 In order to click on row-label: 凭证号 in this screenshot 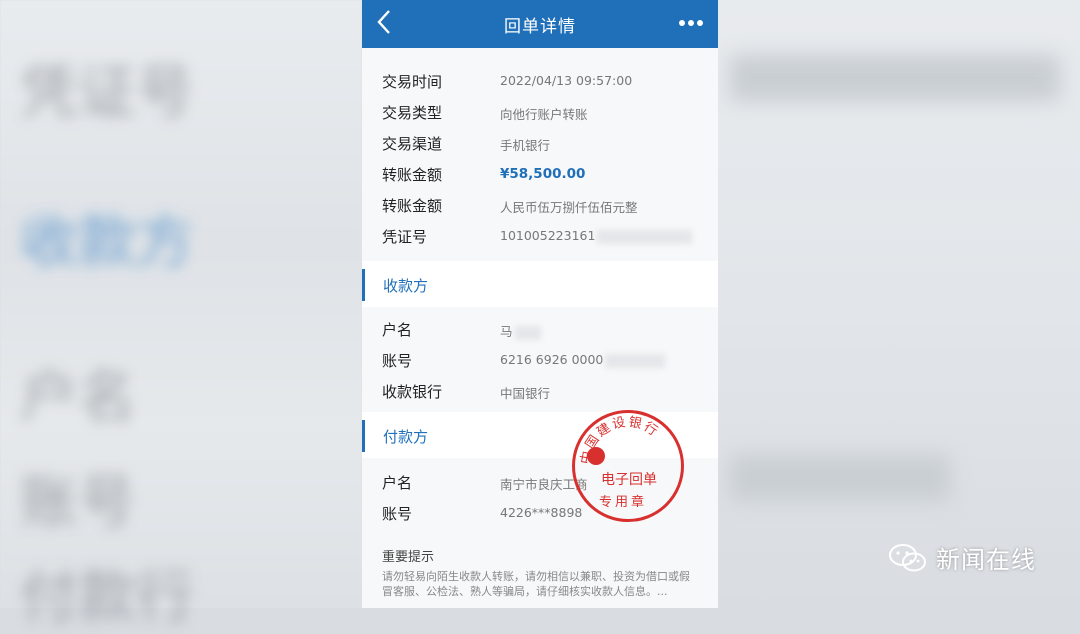, I will do `click(405, 237)`.